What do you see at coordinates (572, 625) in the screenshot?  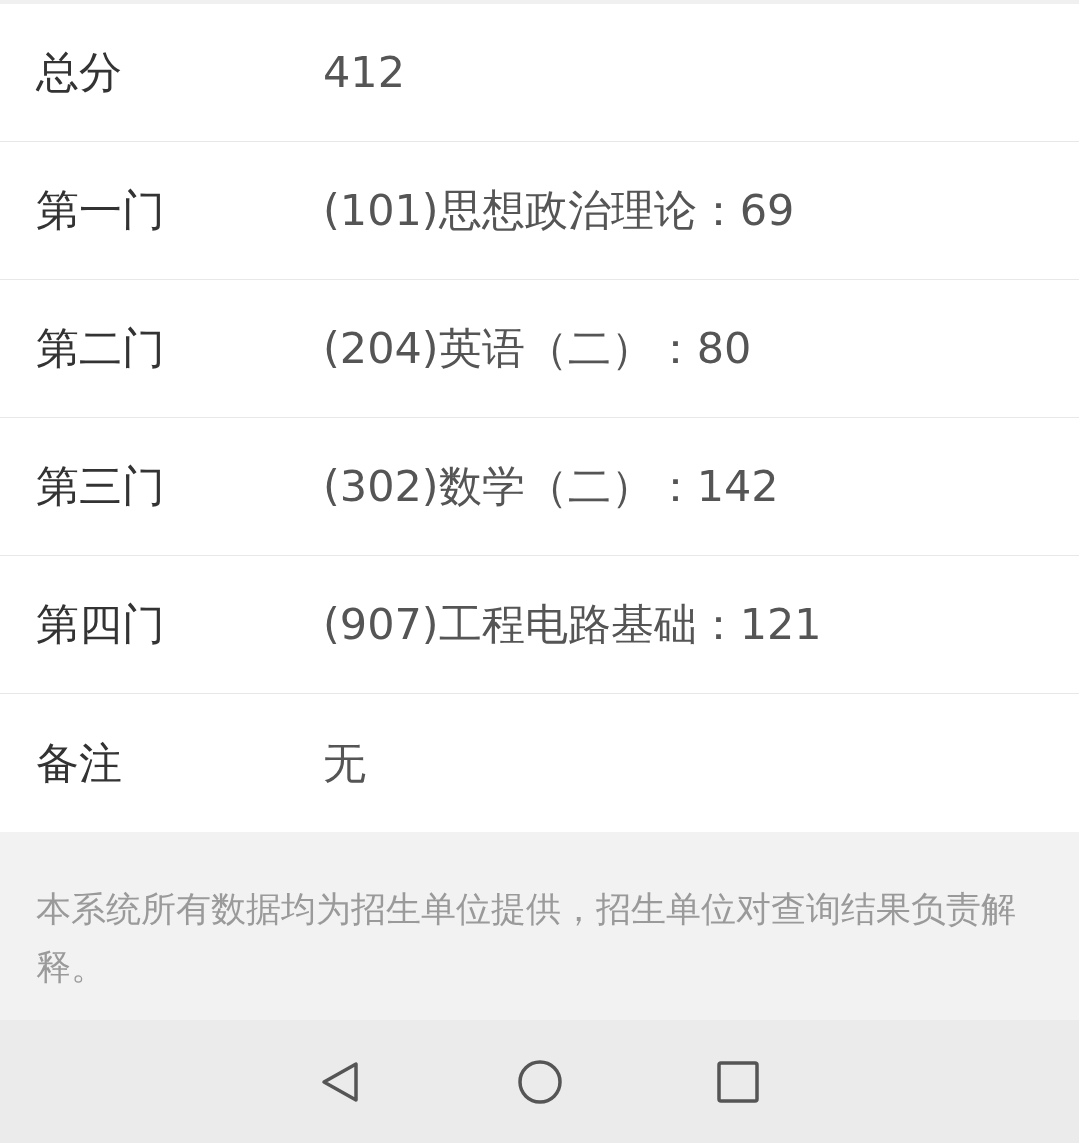 I see `field-value: (907)工程电路基础：121` at bounding box center [572, 625].